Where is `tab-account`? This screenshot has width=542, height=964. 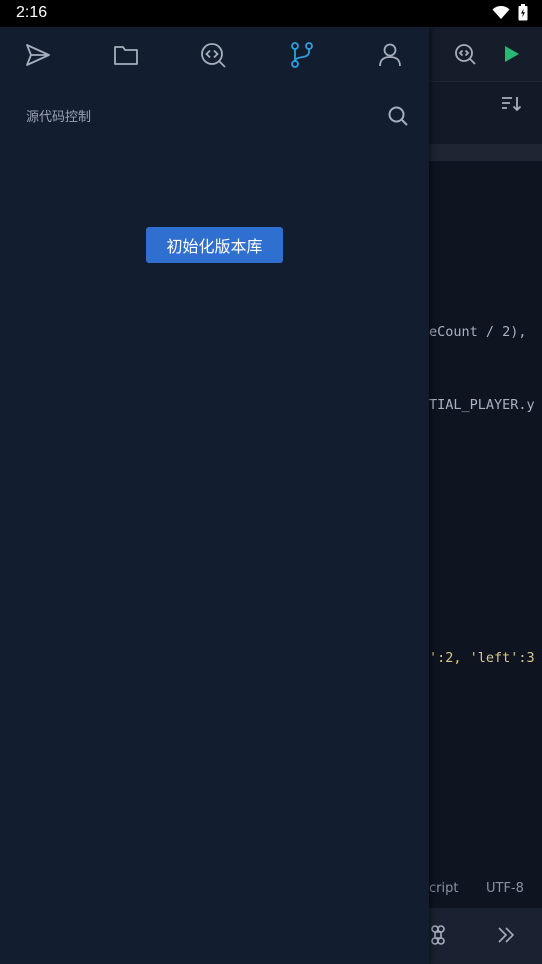
tab-account is located at coordinates (390, 57).